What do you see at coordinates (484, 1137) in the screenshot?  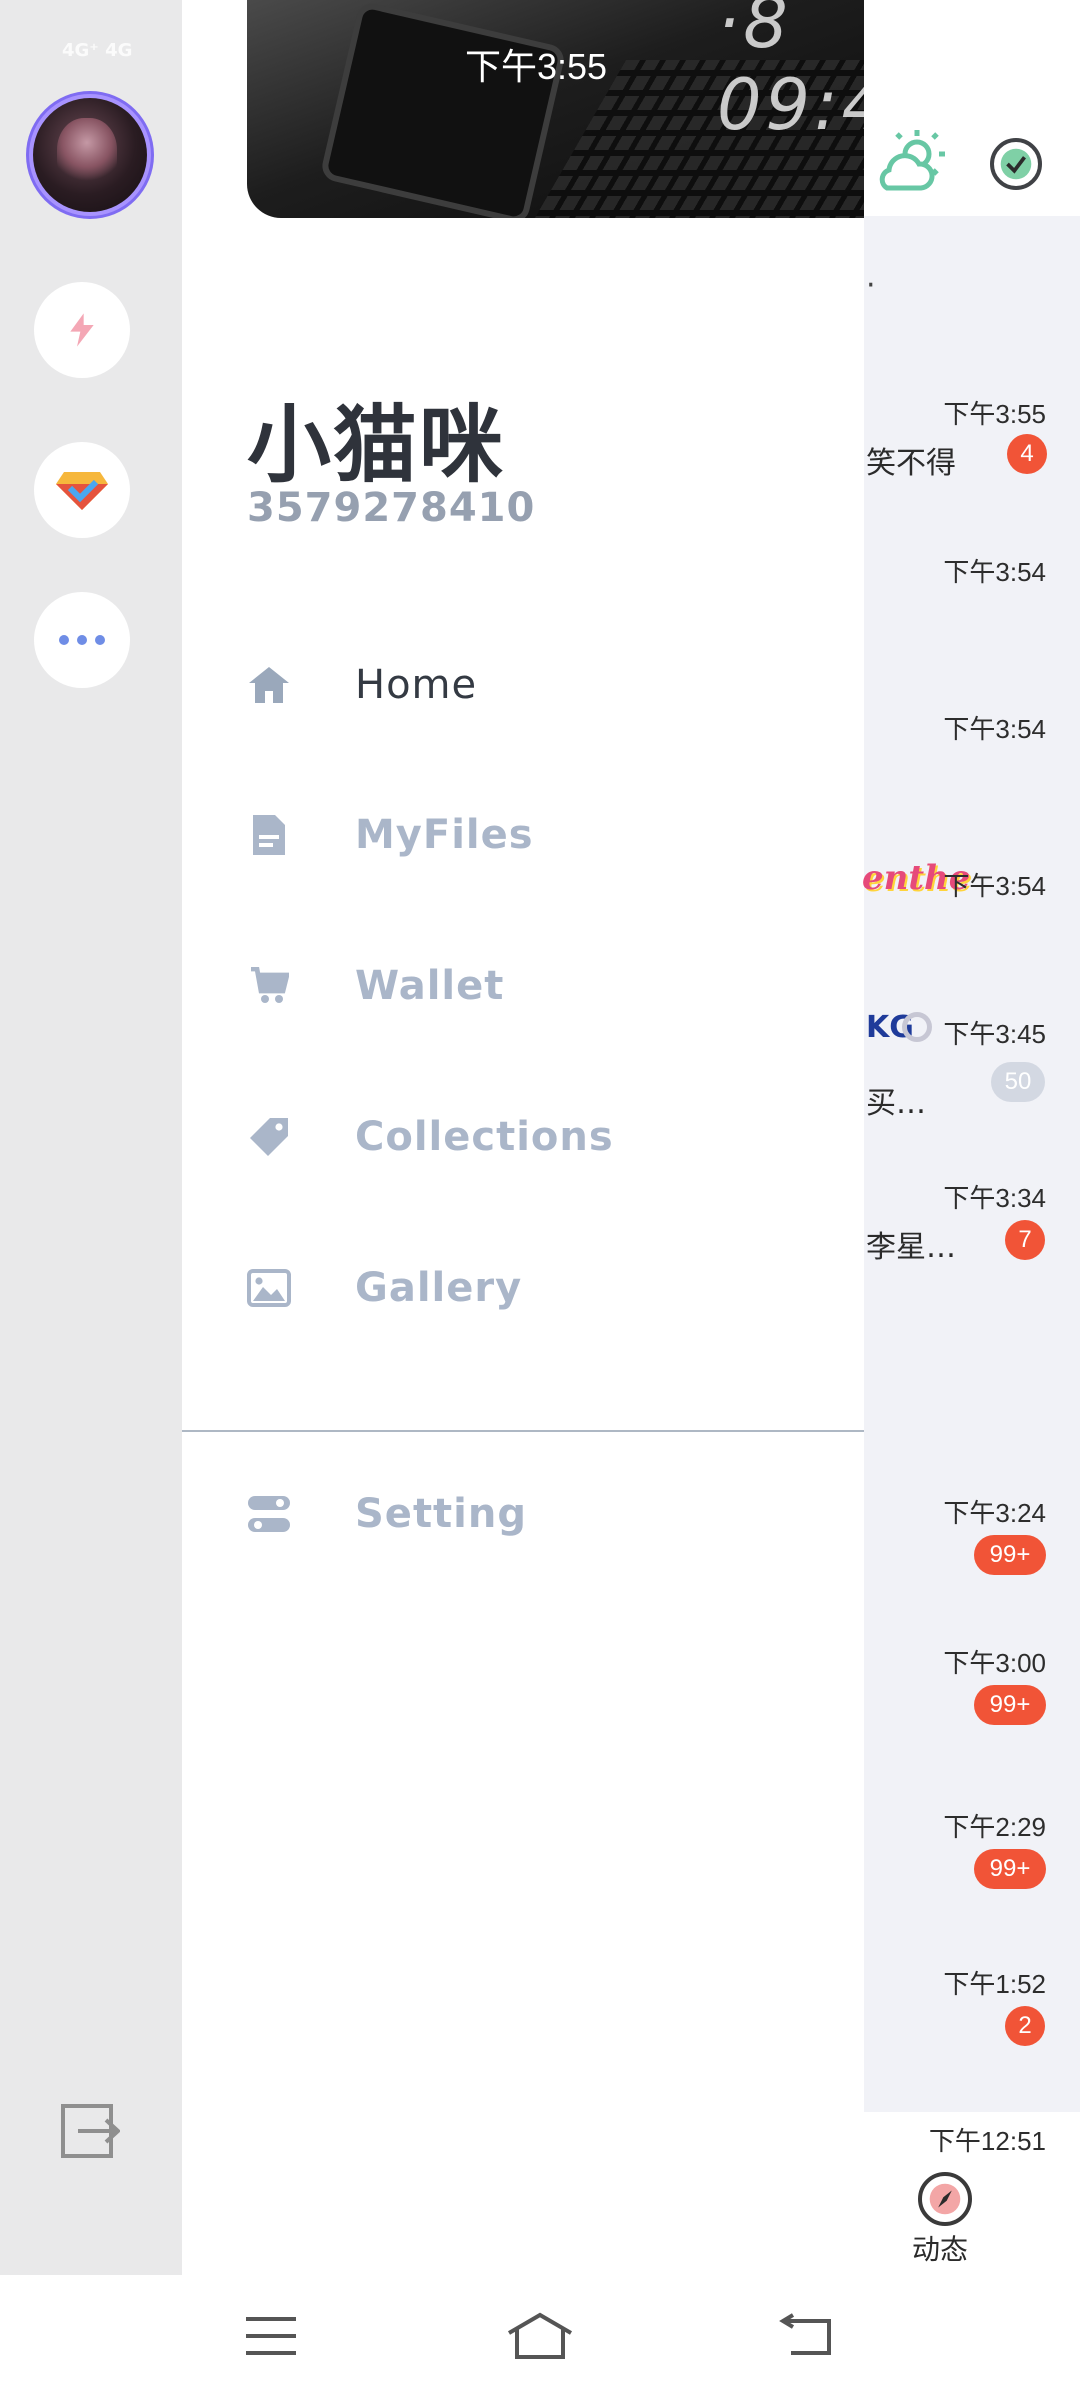 I see `menu-item-label: Collections` at bounding box center [484, 1137].